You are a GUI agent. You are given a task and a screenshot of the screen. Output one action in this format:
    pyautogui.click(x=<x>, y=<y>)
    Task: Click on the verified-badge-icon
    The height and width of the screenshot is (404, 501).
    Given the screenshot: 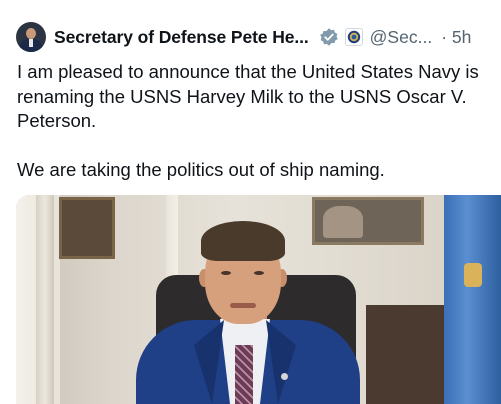 What is the action you would take?
    pyautogui.click(x=328, y=37)
    